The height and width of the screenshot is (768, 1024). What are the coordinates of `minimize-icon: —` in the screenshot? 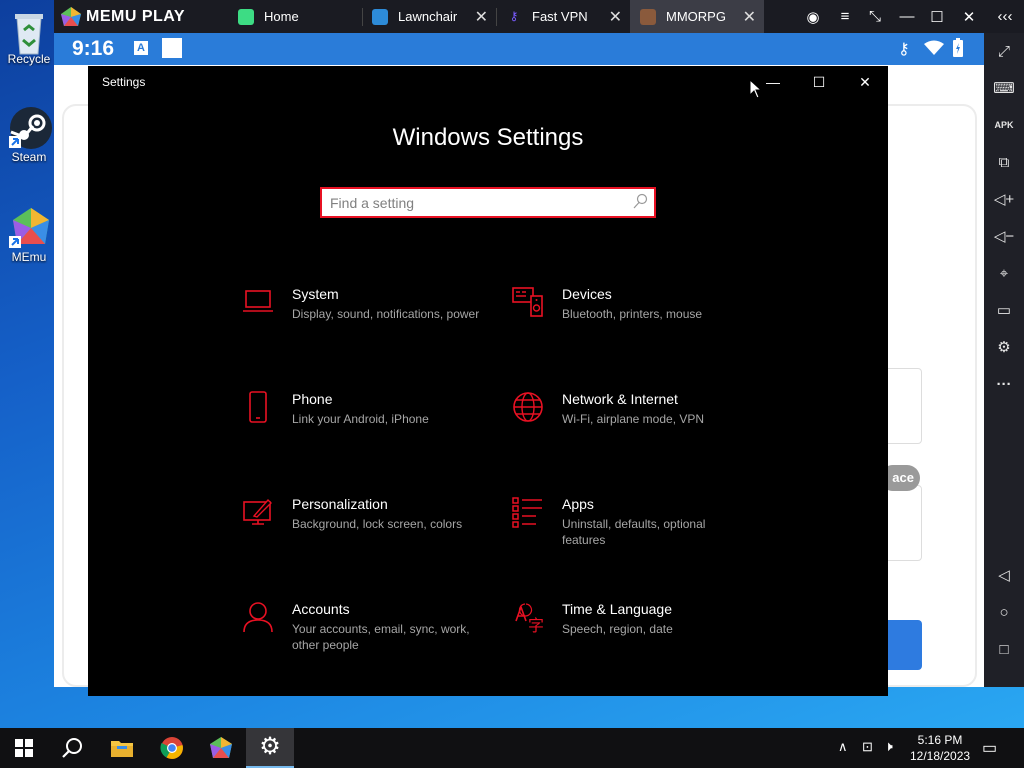 It's located at (907, 16).